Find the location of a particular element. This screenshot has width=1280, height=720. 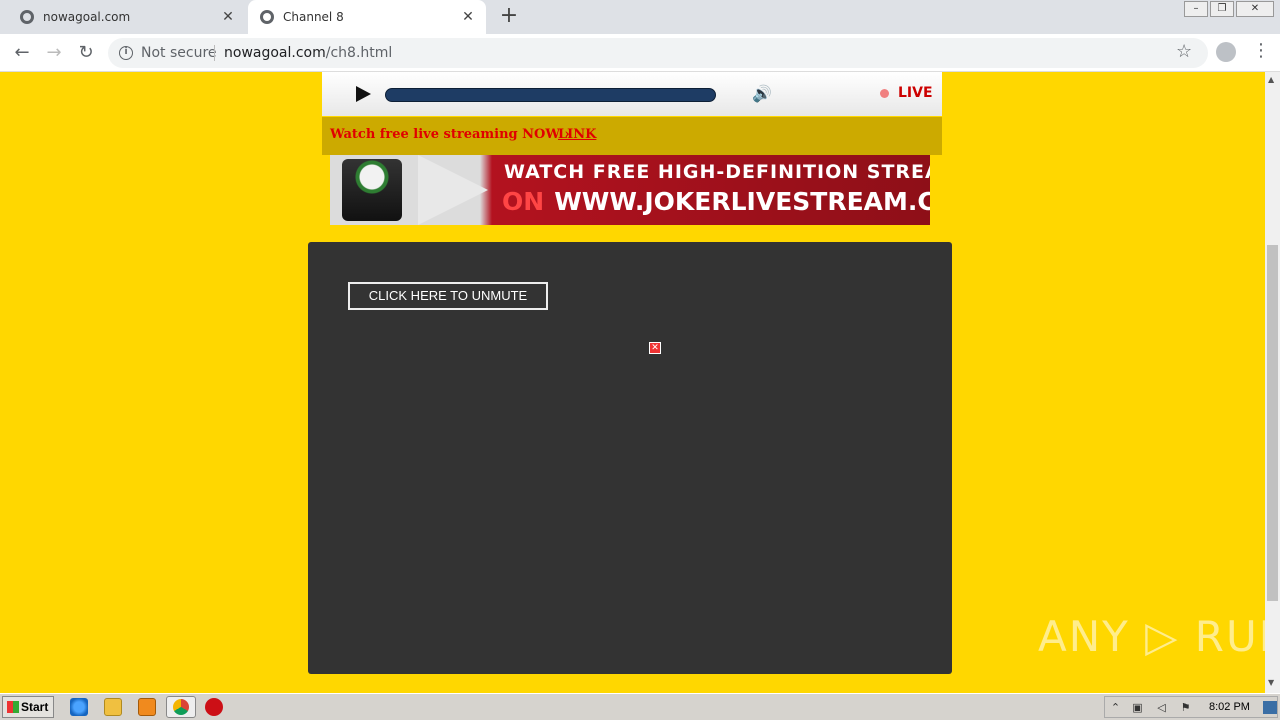

profile-avatar-icon is located at coordinates (1226, 52).